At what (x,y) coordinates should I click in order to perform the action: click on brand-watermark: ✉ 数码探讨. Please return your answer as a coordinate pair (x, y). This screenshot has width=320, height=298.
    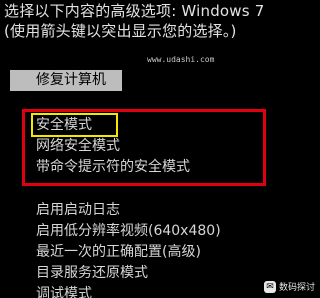
    Looking at the image, I should click on (289, 286).